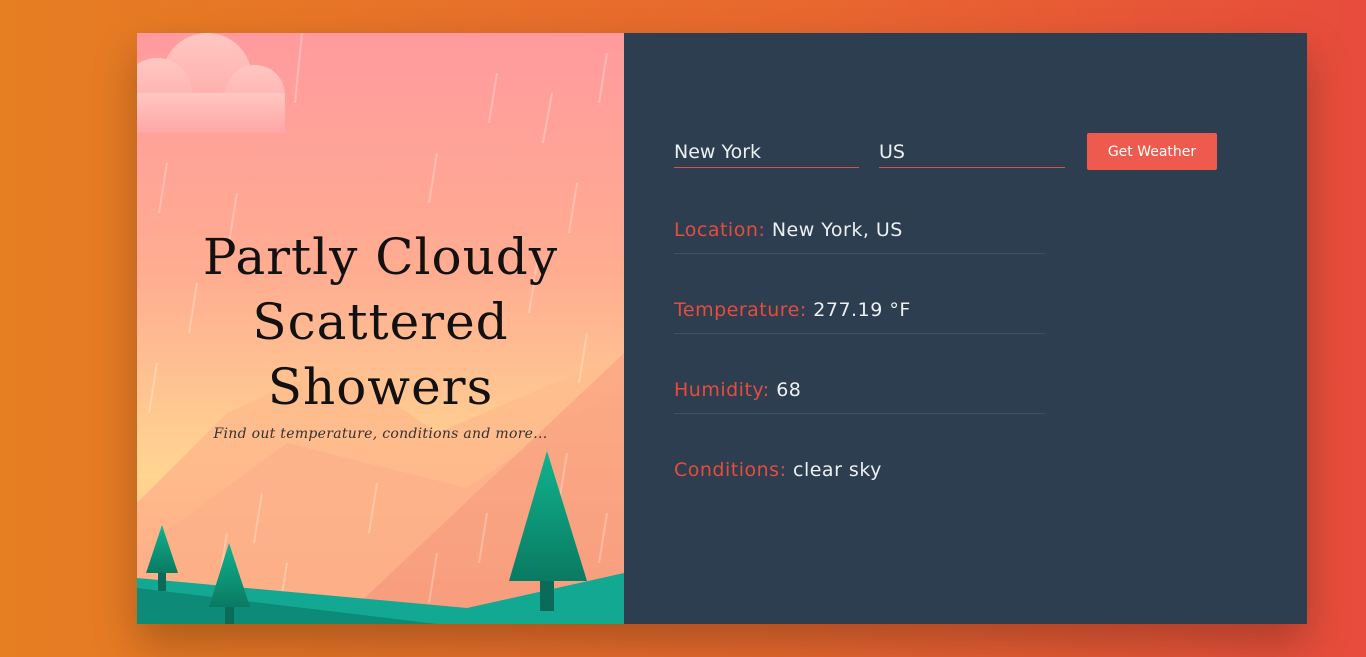  Describe the element at coordinates (1152, 151) in the screenshot. I see `get-weather-button: Get Weather` at that location.